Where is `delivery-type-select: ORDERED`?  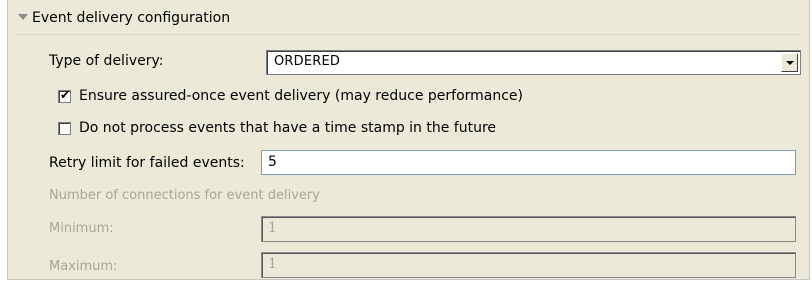 delivery-type-select: ORDERED is located at coordinates (533, 62).